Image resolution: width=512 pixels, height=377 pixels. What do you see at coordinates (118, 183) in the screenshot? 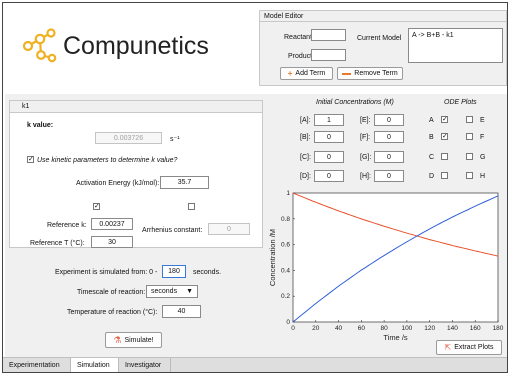
I see `activation-energy-label: Activation Energy (kJ/mol):` at bounding box center [118, 183].